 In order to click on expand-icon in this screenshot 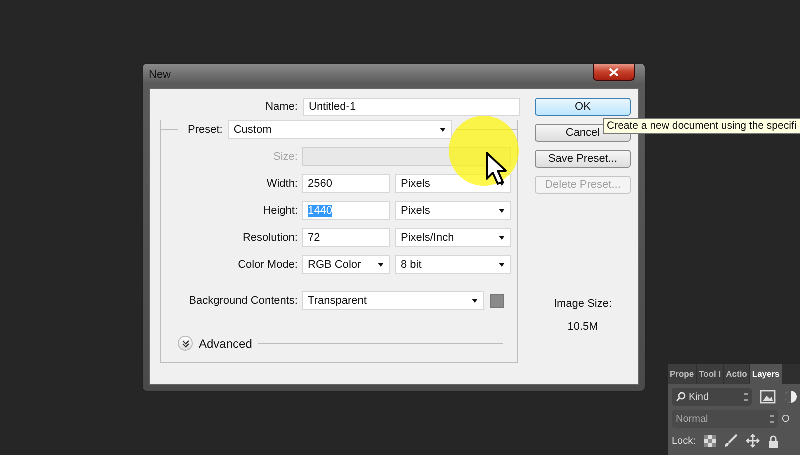, I will do `click(185, 343)`.